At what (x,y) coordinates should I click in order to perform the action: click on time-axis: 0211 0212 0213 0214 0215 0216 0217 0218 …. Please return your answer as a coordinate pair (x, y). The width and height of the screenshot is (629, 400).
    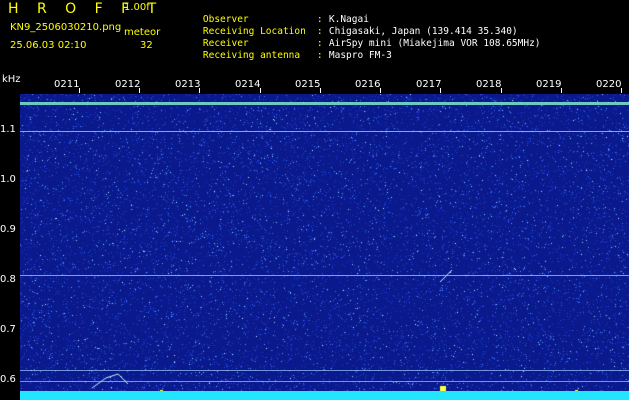
    Looking at the image, I should click on (324, 85).